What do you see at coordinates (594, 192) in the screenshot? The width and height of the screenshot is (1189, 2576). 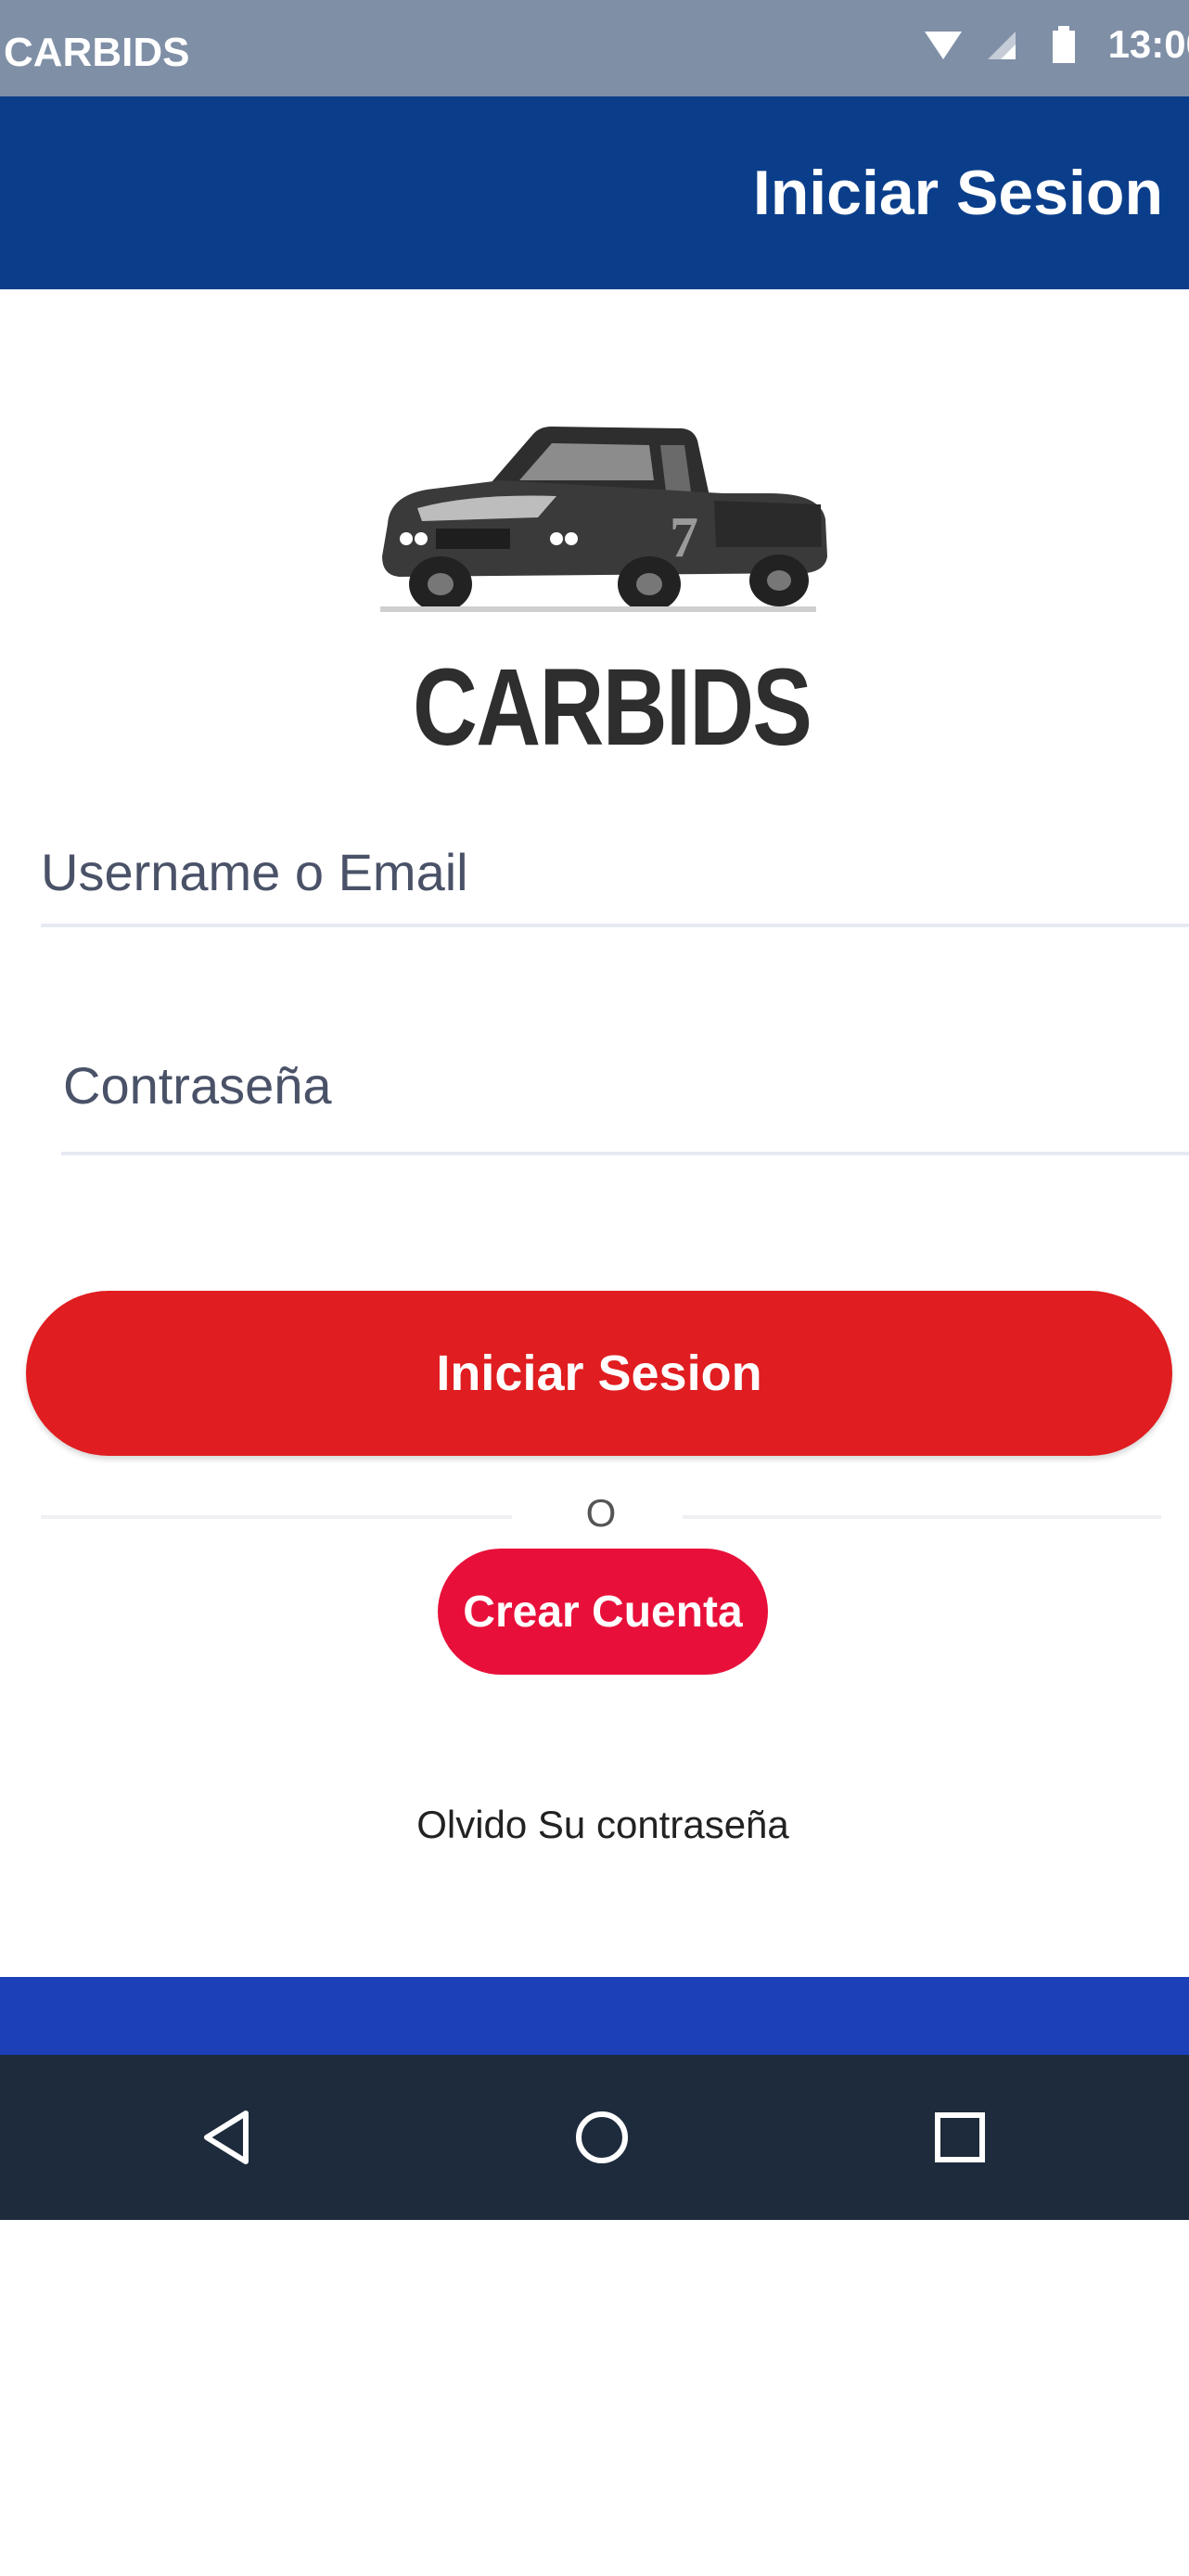 I see `app-bar: Iniciar Sesion` at bounding box center [594, 192].